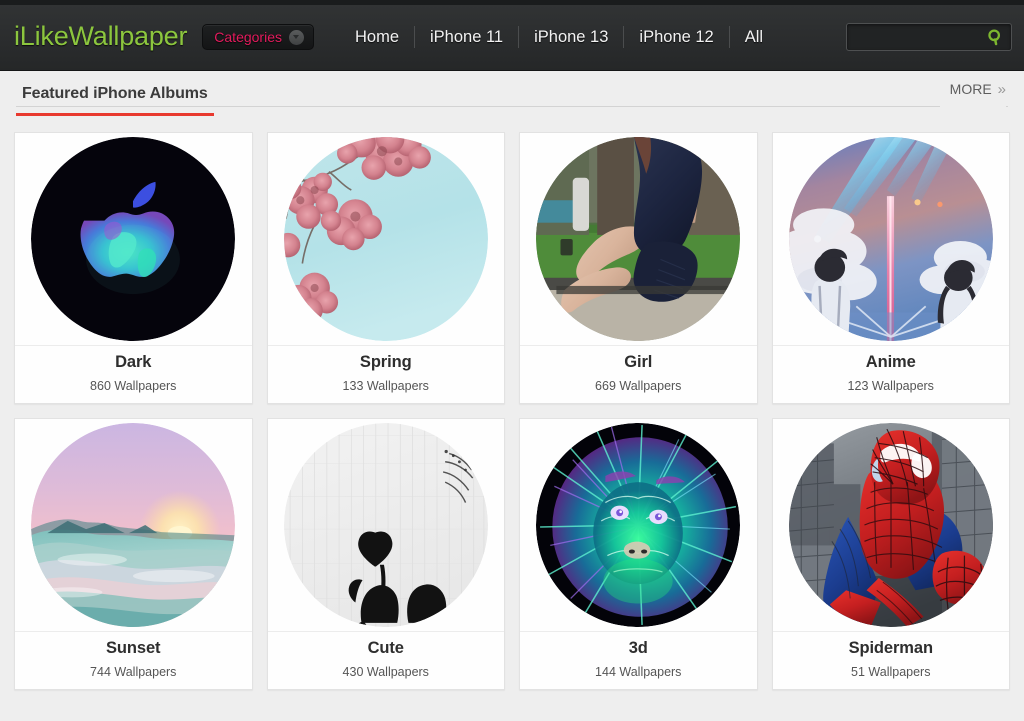  I want to click on album-card-anime: Anime 123 Wallpapers, so click(890, 268).